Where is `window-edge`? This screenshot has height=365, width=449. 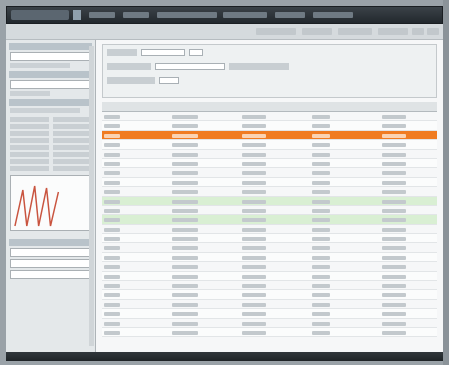 window-edge is located at coordinates (446, 182).